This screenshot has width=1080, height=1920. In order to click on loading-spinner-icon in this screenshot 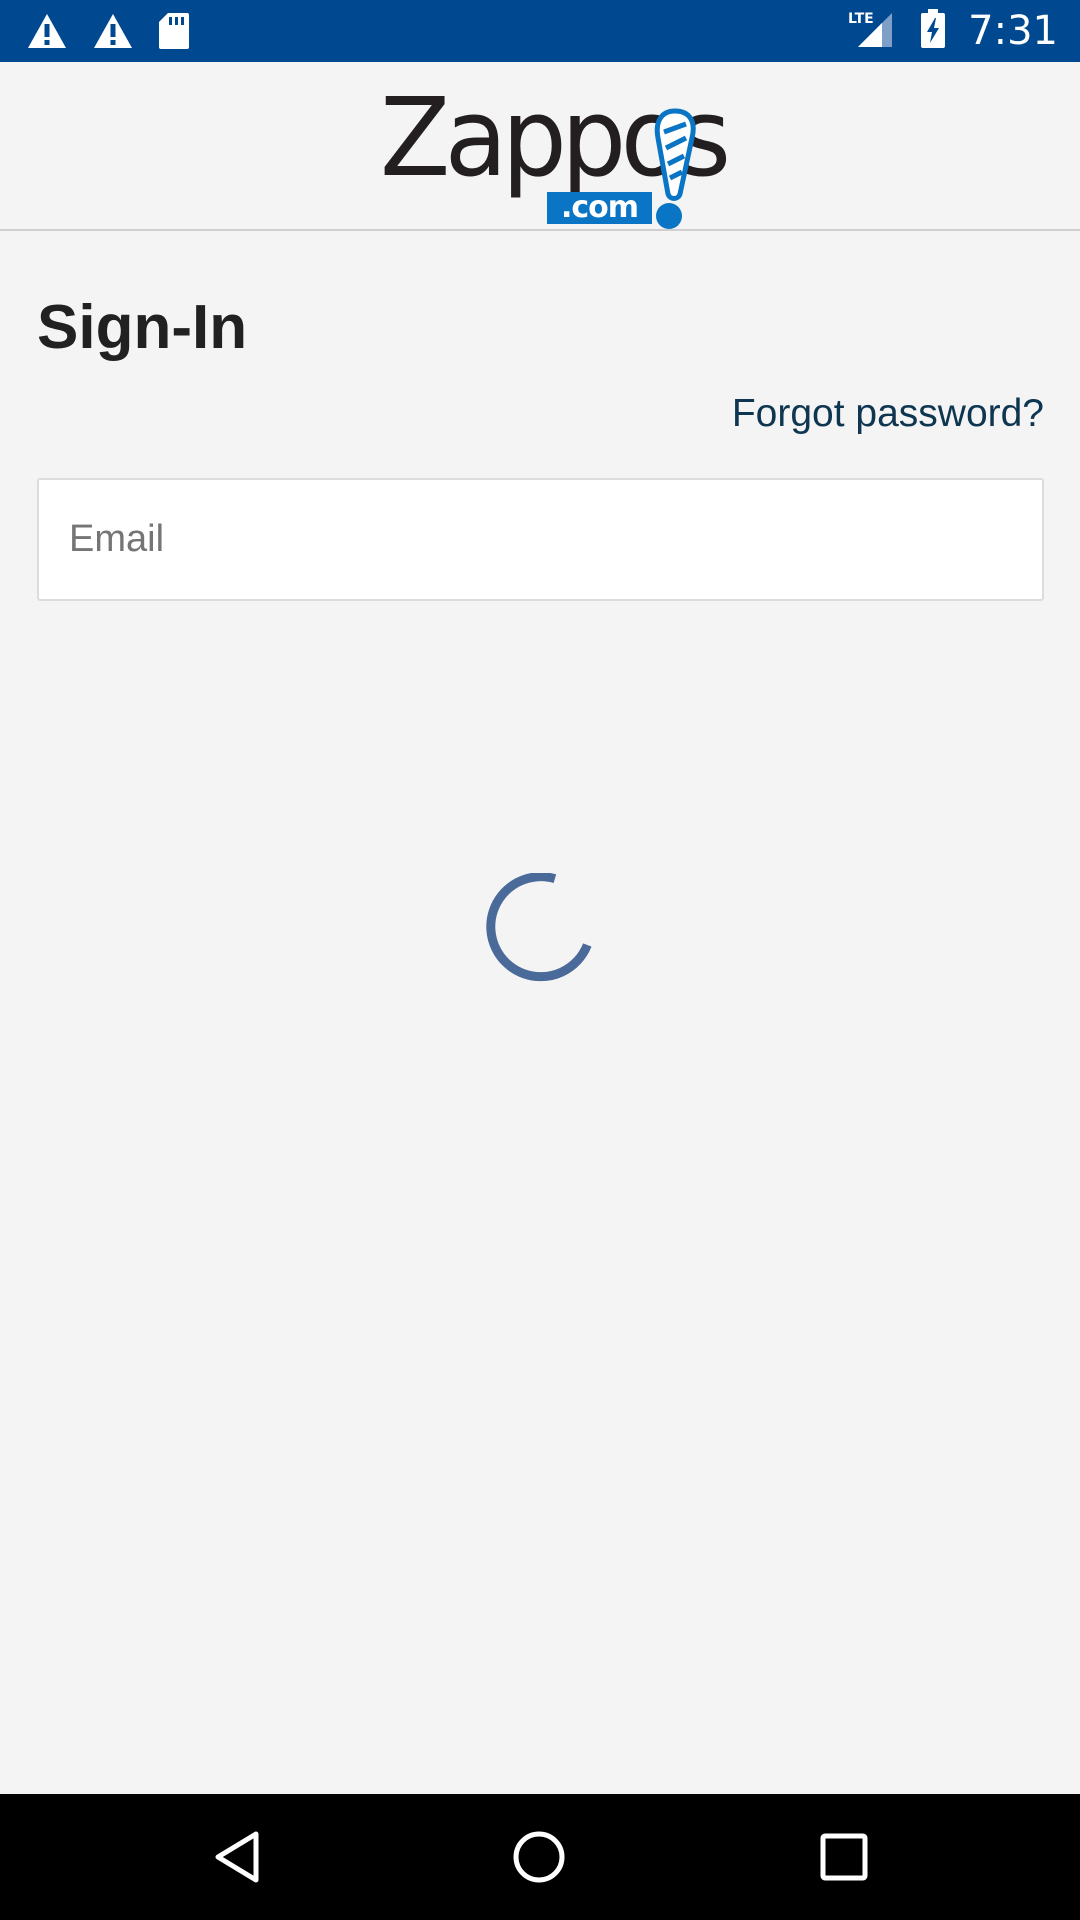, I will do `click(540, 928)`.